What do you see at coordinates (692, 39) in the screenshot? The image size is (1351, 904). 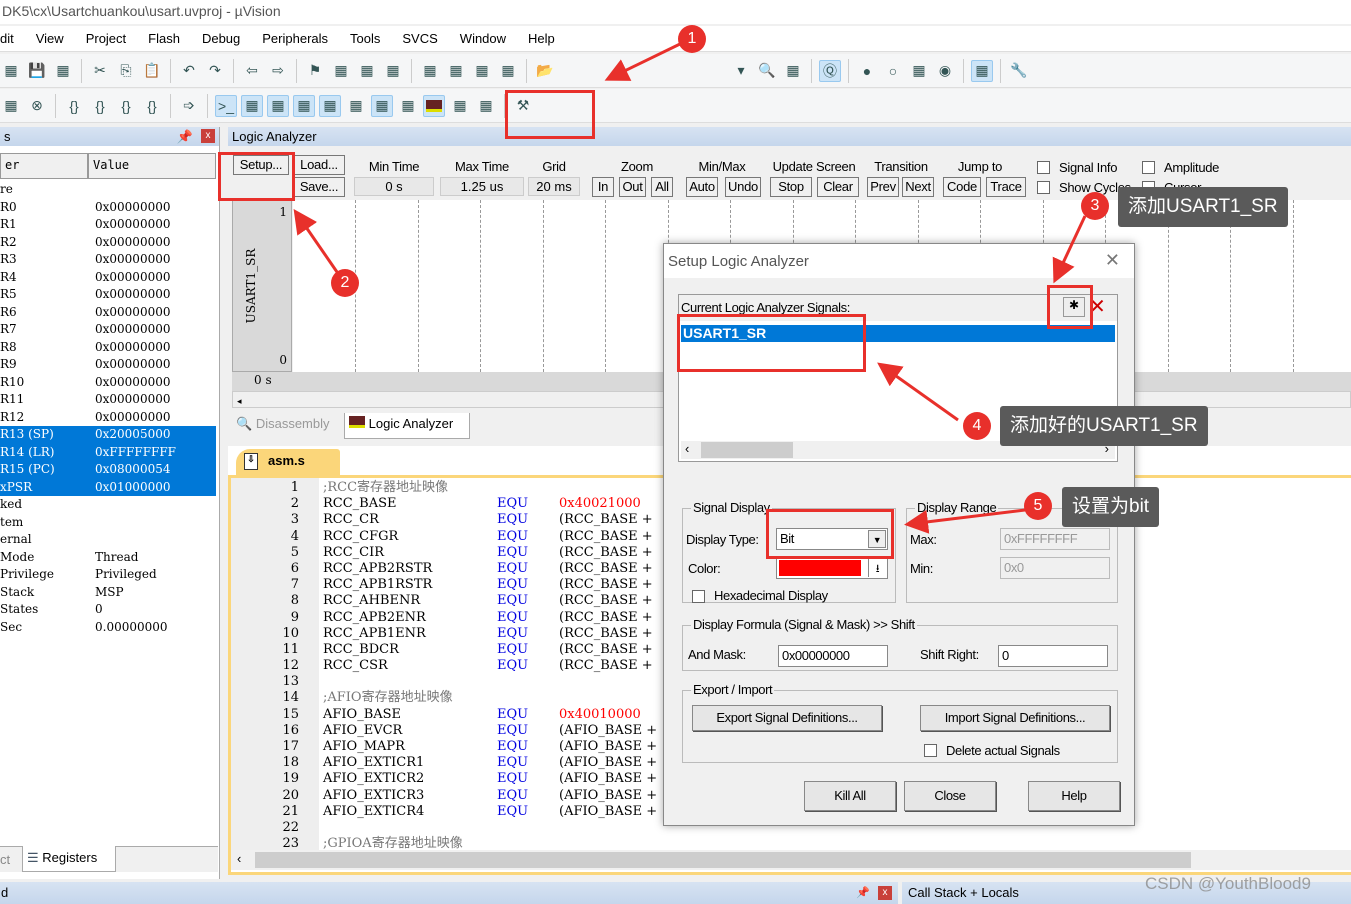 I see `step-badge-1: 1` at bounding box center [692, 39].